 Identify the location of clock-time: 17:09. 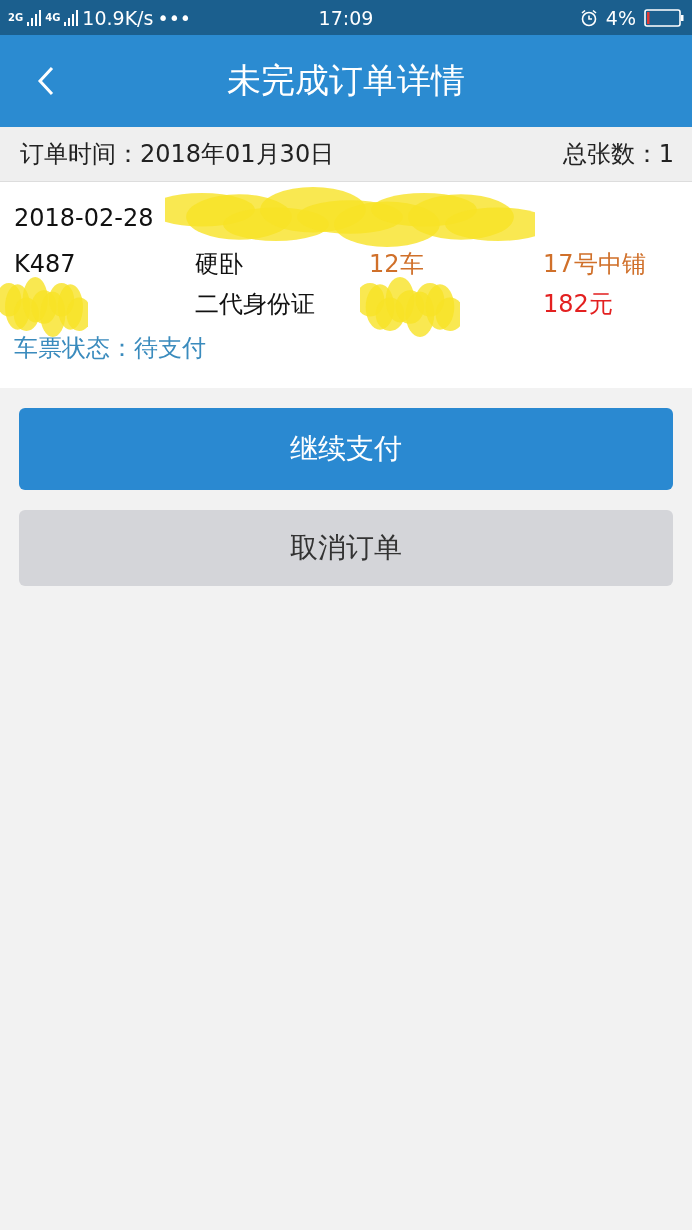
(346, 17).